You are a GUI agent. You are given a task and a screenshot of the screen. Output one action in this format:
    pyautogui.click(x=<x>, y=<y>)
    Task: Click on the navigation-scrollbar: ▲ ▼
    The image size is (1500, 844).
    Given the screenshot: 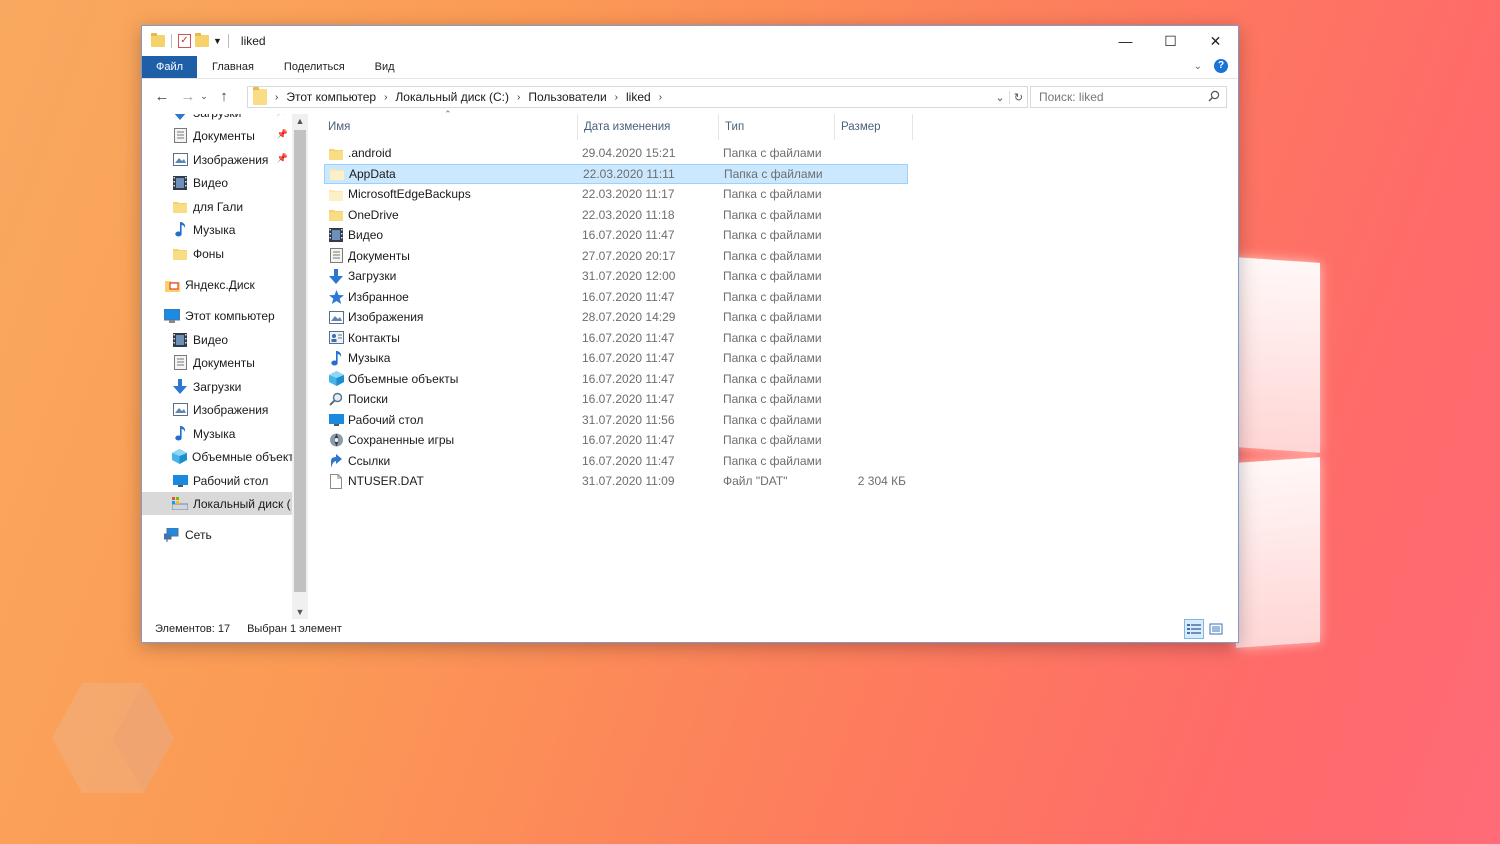 What is the action you would take?
    pyautogui.click(x=300, y=366)
    